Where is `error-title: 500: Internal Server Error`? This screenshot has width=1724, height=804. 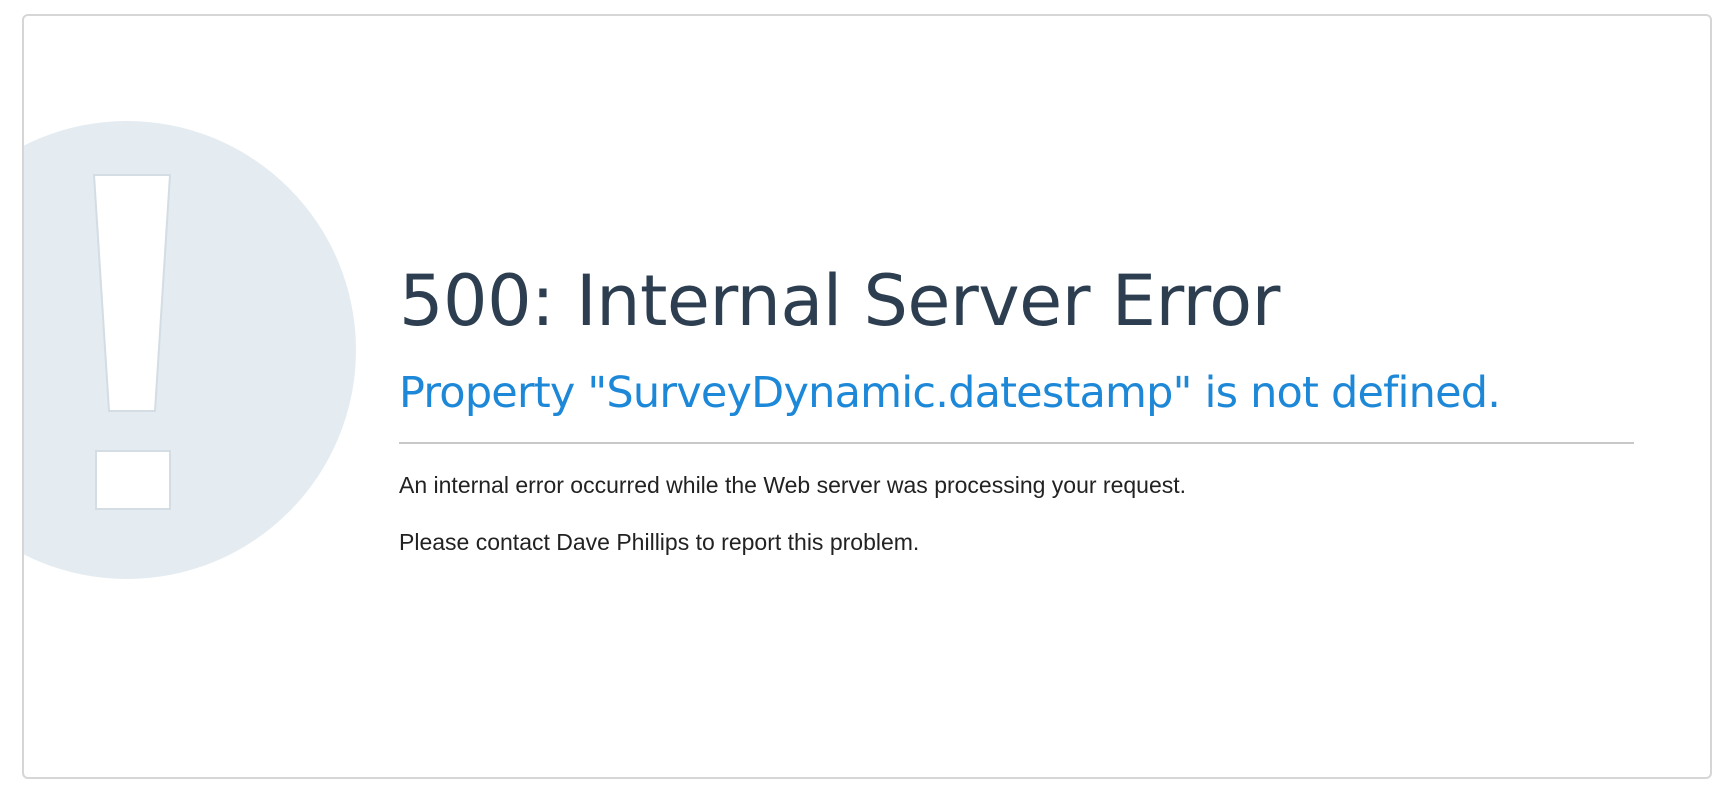 error-title: 500: Internal Server Error is located at coordinates (839, 301).